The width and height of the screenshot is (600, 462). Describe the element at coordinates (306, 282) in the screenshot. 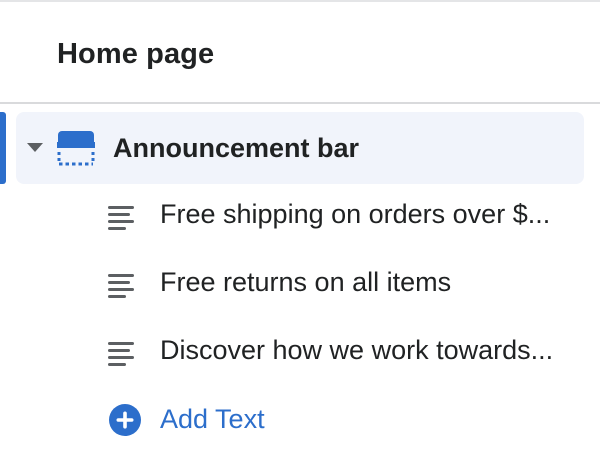

I see `block-label: Free returns on all items` at that location.